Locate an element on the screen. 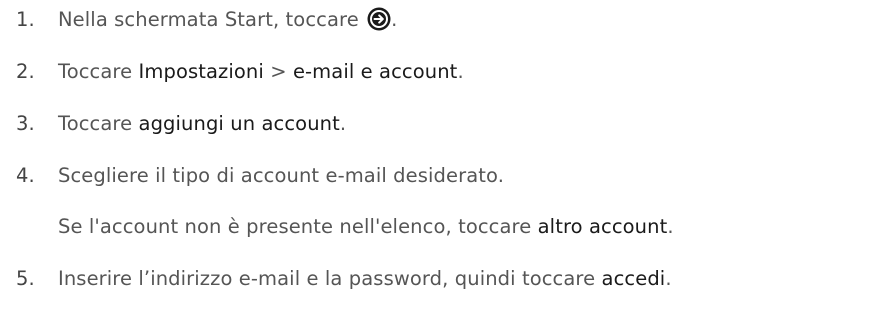 This screenshot has width=872, height=309. step-text: Toccare aggiungi un account. is located at coordinates (202, 124).